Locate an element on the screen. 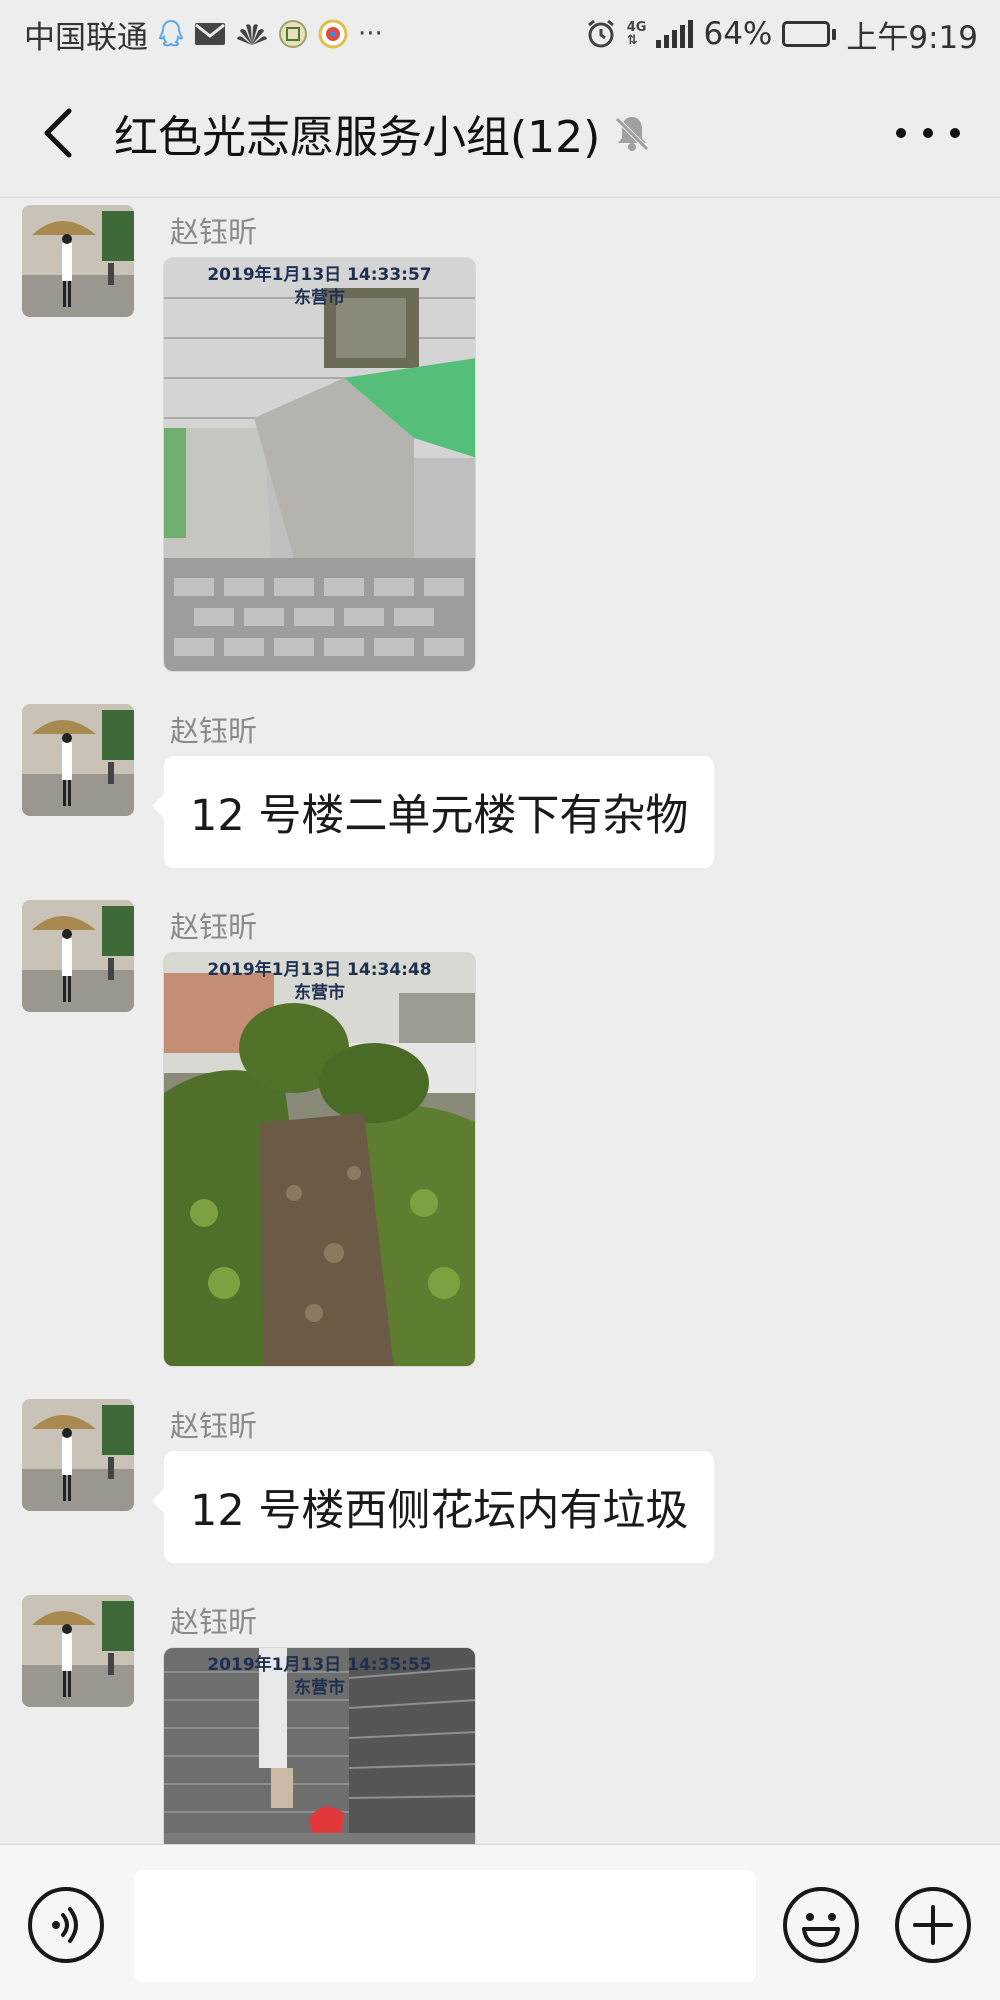 Image resolution: width=1000 pixels, height=2000 pixels. more-functions-button is located at coordinates (933, 1925).